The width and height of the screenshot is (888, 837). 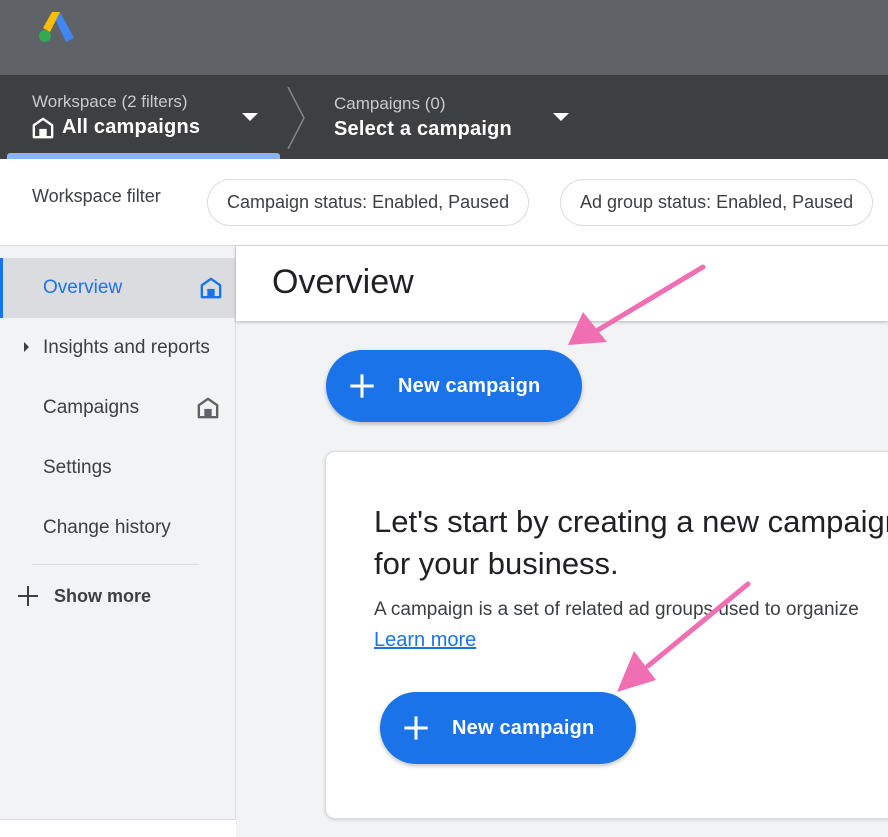 What do you see at coordinates (96, 196) in the screenshot?
I see `workspace-filter-label: Workspace filter` at bounding box center [96, 196].